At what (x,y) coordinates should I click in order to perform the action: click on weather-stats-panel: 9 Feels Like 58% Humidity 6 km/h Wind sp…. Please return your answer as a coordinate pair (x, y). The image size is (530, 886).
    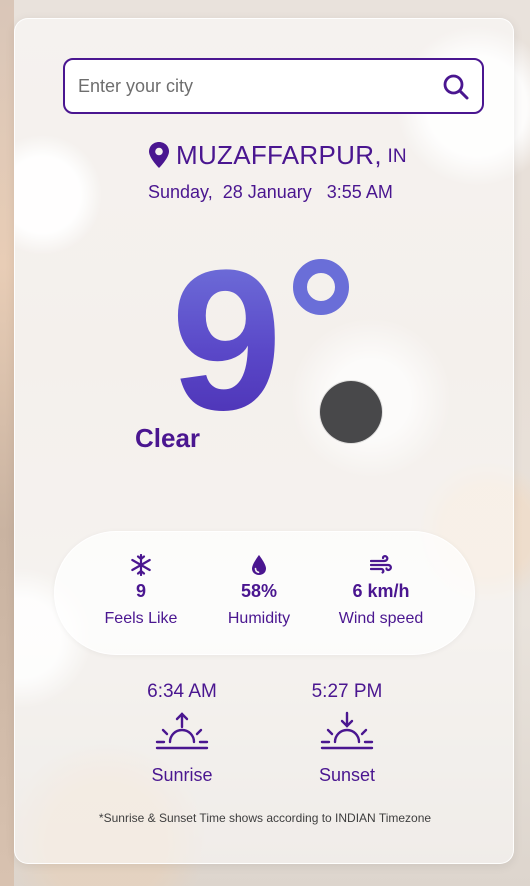
    Looking at the image, I should click on (264, 593).